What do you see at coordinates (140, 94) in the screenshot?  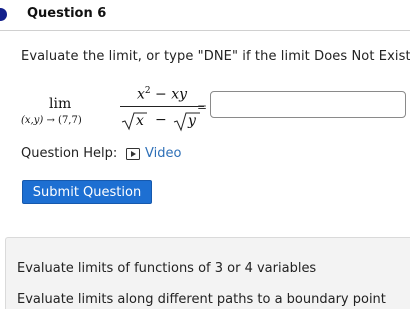 I see `numerator-base: x` at bounding box center [140, 94].